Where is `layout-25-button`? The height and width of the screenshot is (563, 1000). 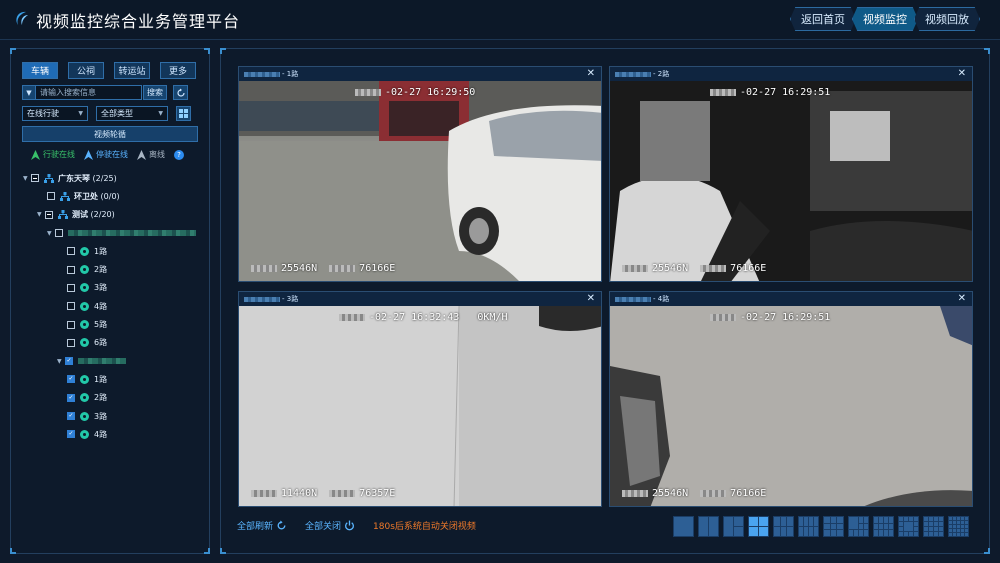
layout-25-button is located at coordinates (958, 526).